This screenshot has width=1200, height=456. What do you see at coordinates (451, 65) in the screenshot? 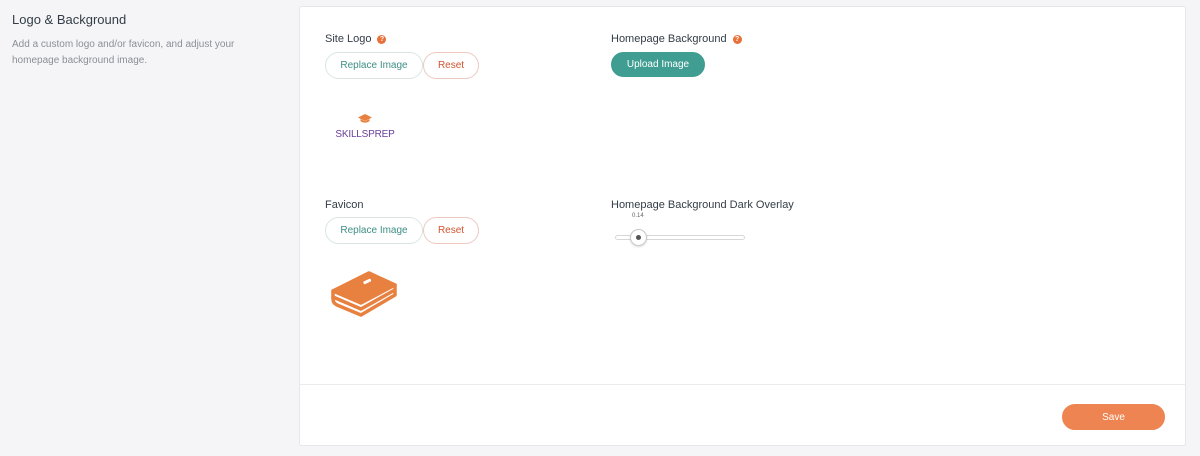
I see `site-logo-reset-button: Reset` at bounding box center [451, 65].